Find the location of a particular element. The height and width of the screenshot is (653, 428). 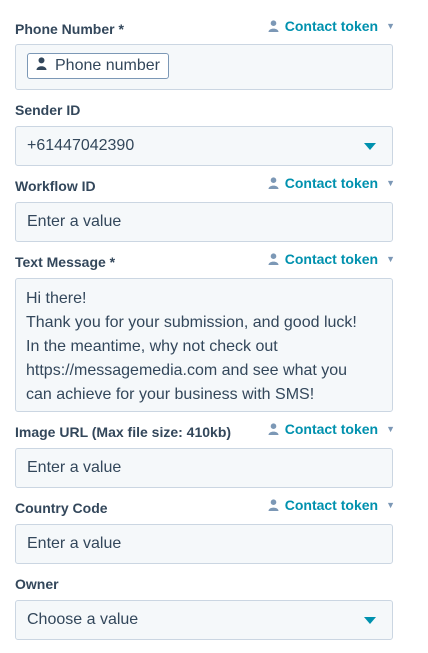

image-url-placeholder: Enter a value is located at coordinates (74, 467).